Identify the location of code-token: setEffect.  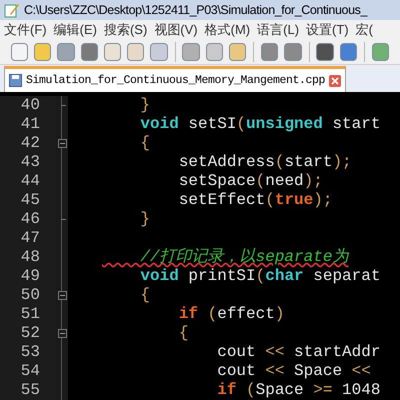
(222, 200).